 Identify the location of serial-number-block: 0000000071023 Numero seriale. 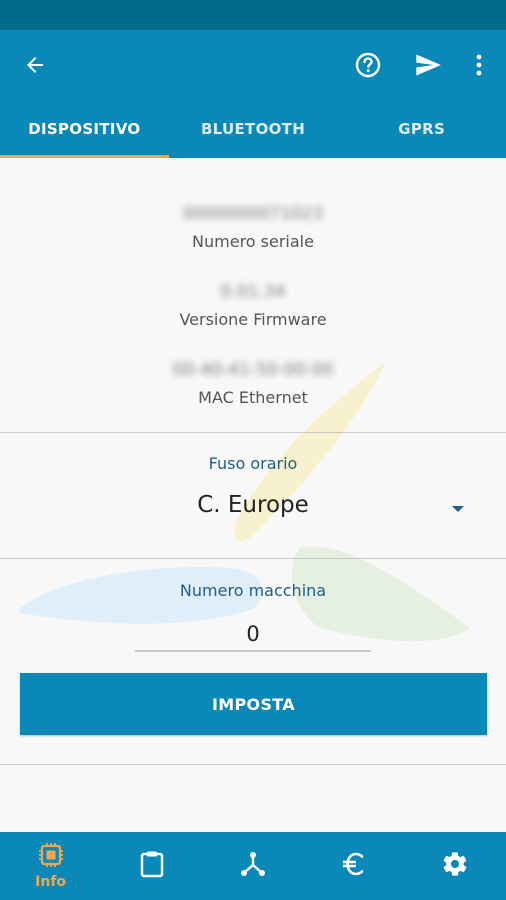
(253, 228).